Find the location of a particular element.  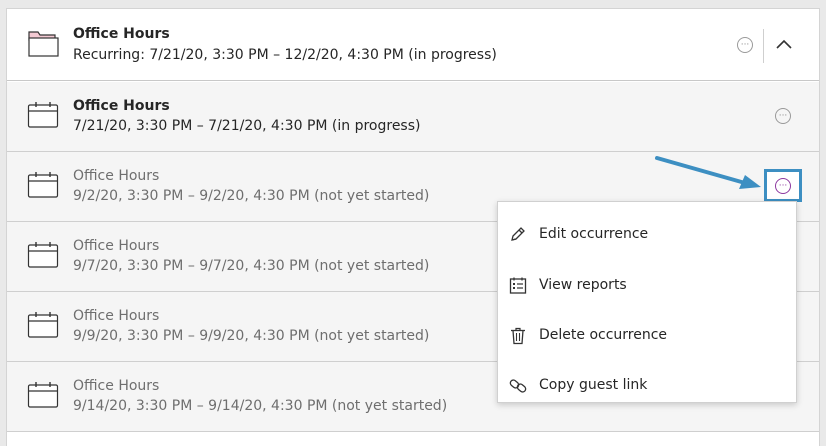

menu-item-label: Edit occurrence is located at coordinates (594, 234).